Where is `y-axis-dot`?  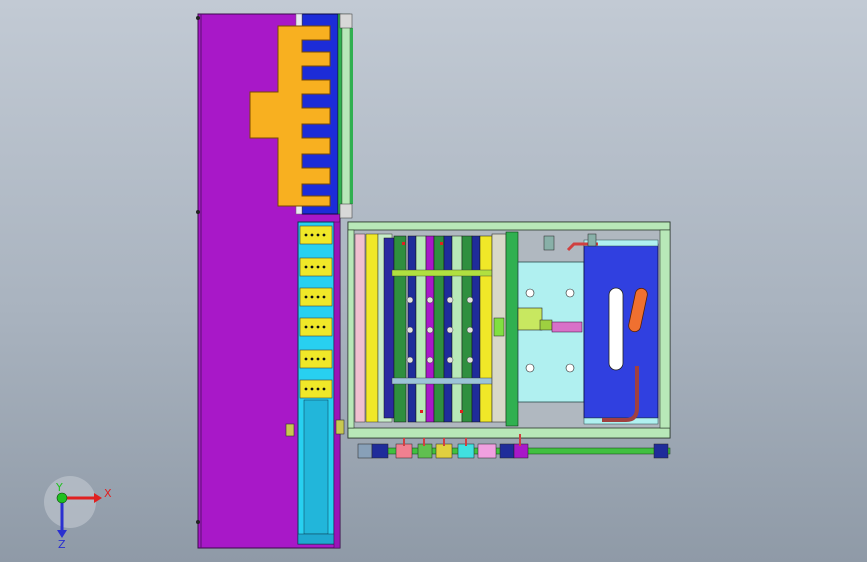
y-axis-dot is located at coordinates (62, 498).